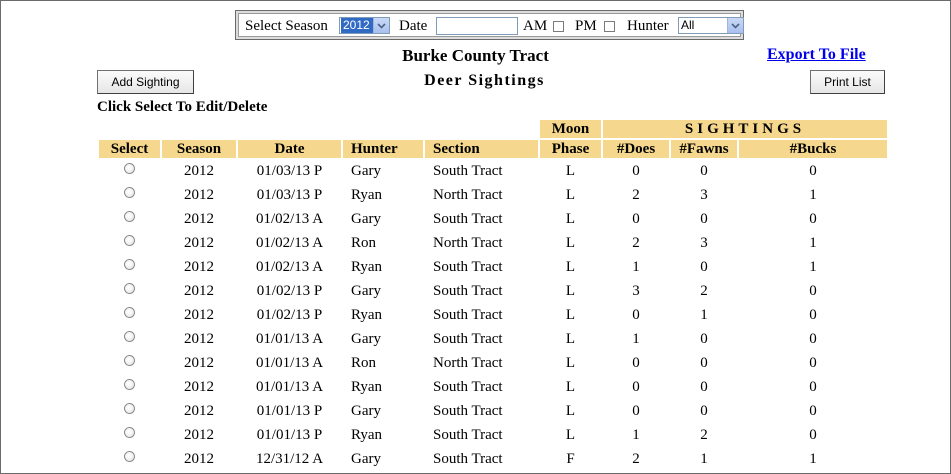  What do you see at coordinates (357, 25) in the screenshot?
I see `season-select-value: 2012` at bounding box center [357, 25].